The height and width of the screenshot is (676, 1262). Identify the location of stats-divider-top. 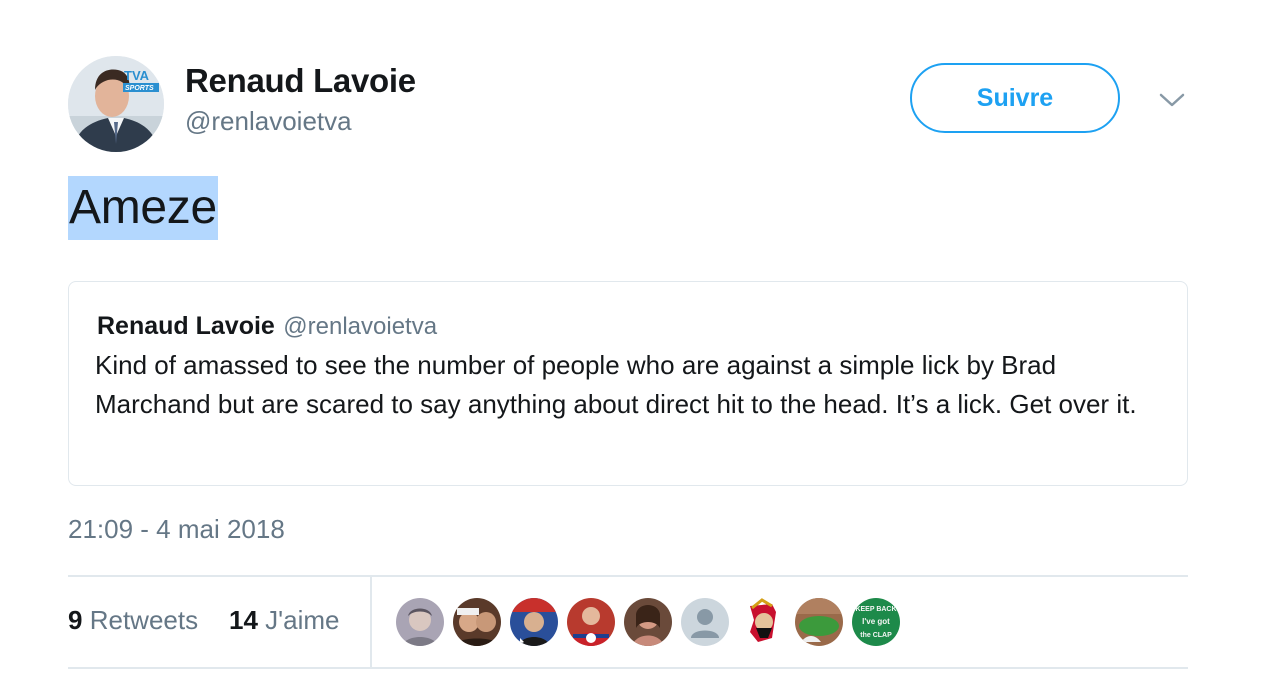
(628, 576).